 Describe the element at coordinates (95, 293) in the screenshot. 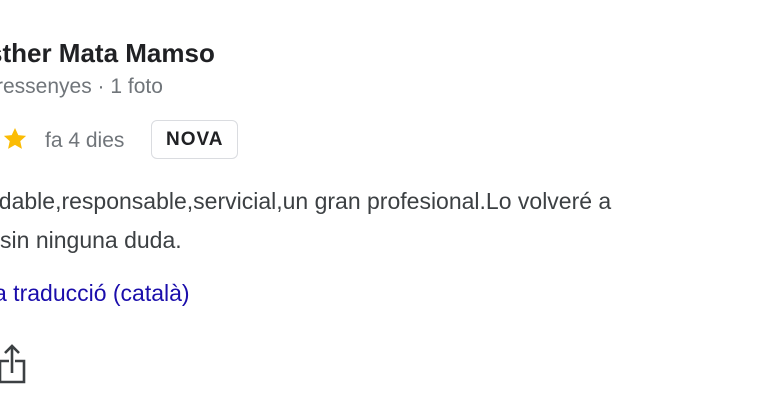

I see `translation-link: a traducció (català)` at that location.